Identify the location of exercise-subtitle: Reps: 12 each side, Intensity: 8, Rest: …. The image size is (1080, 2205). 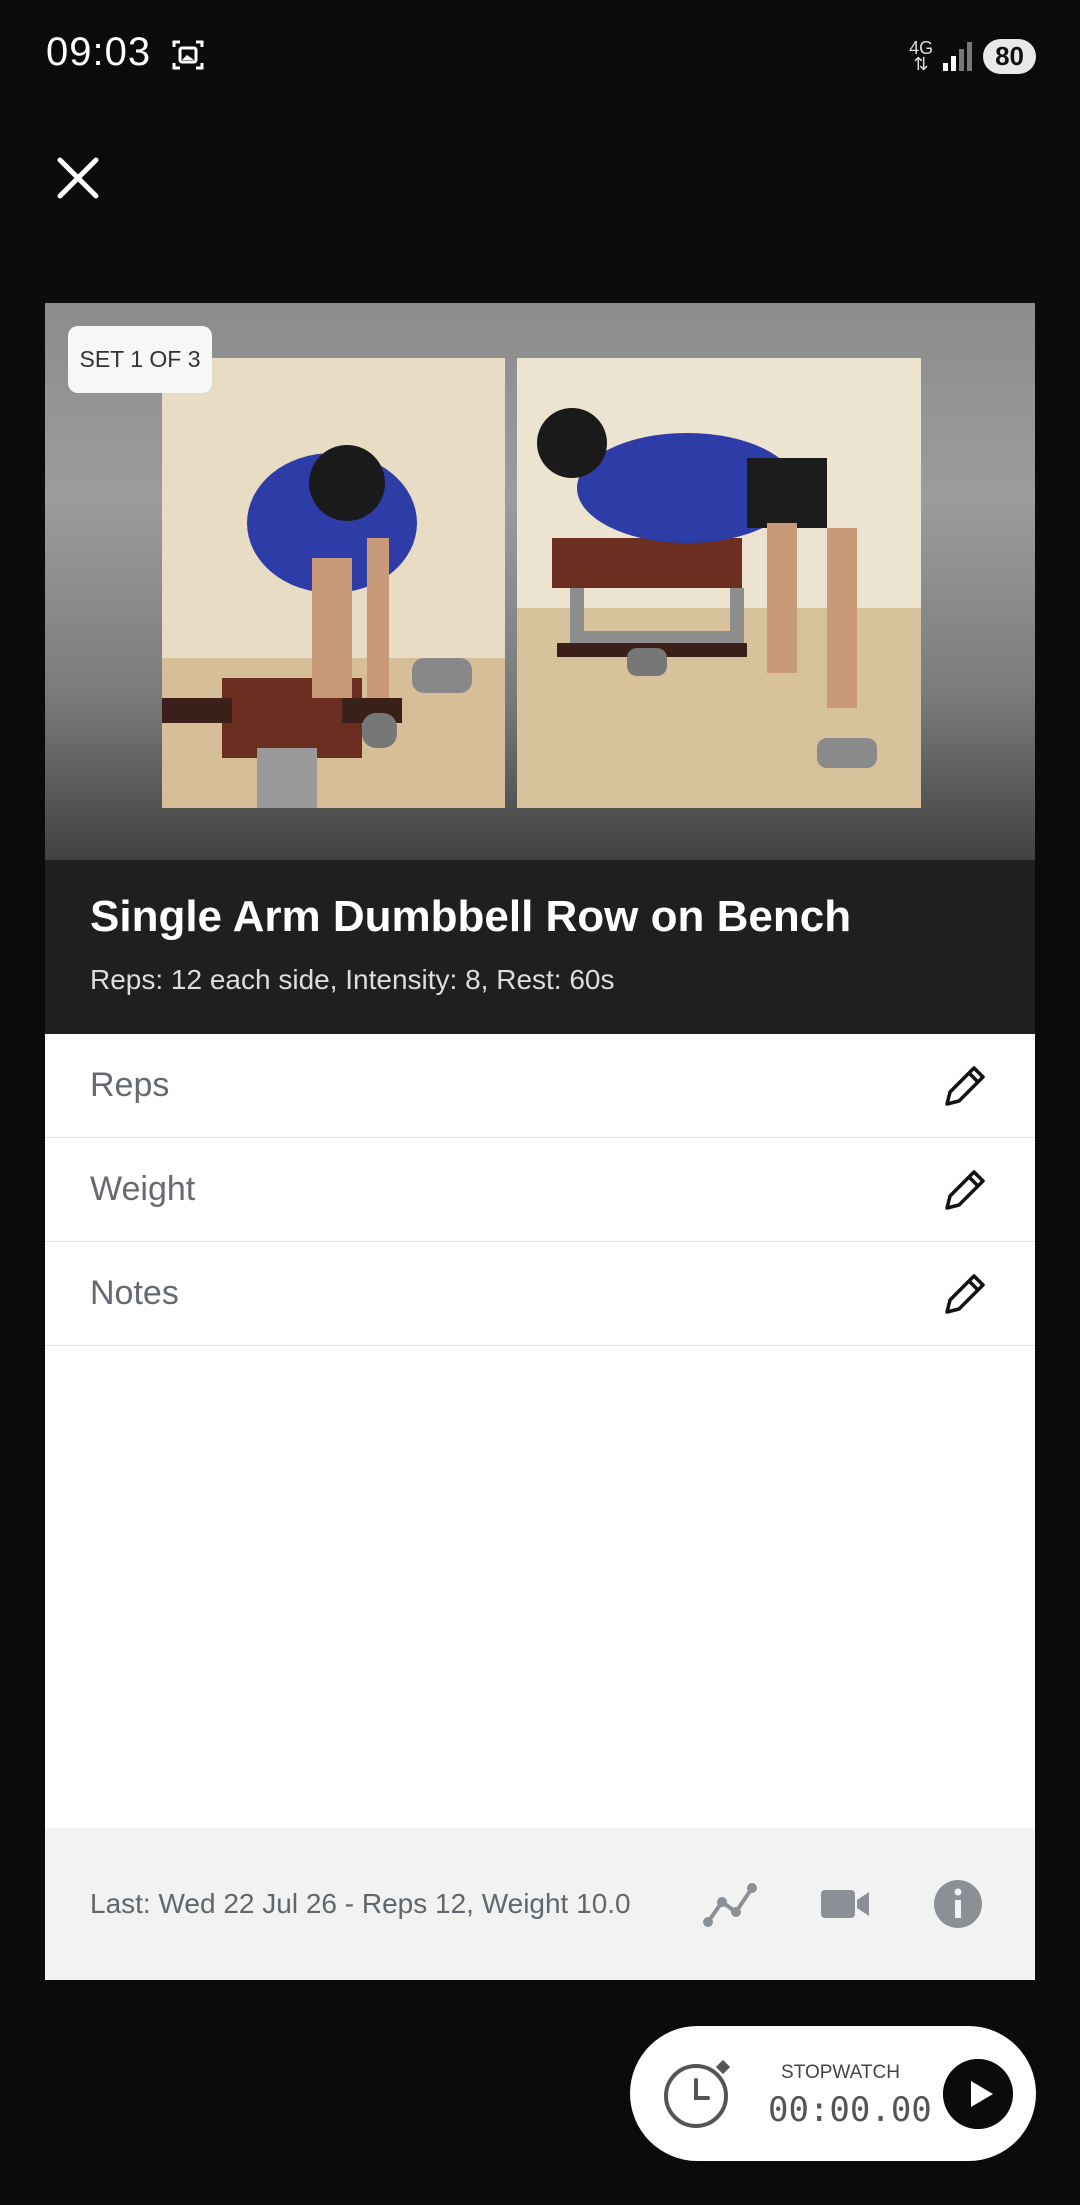
(352, 979).